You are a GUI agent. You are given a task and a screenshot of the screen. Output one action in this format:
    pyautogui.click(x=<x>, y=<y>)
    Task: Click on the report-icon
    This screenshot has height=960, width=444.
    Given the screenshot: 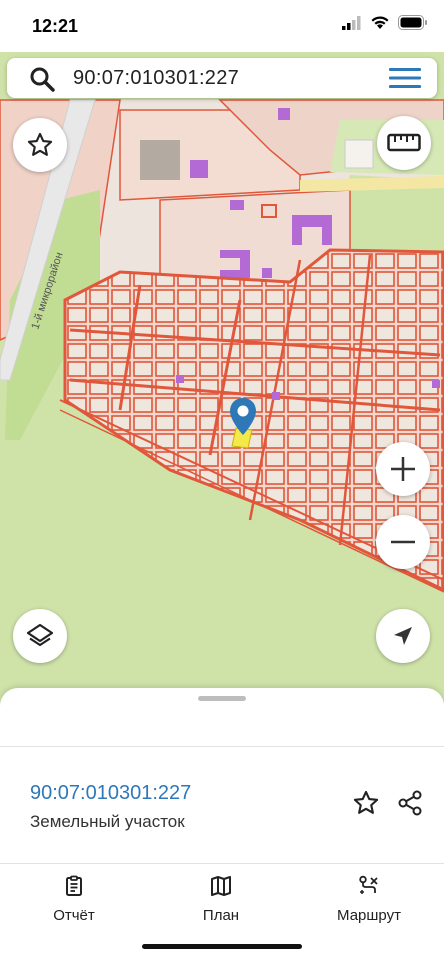 What is the action you would take?
    pyautogui.click(x=74, y=885)
    